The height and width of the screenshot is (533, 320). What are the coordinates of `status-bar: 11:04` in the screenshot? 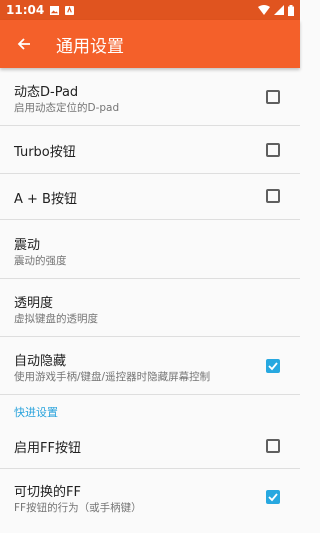 It's located at (150, 10).